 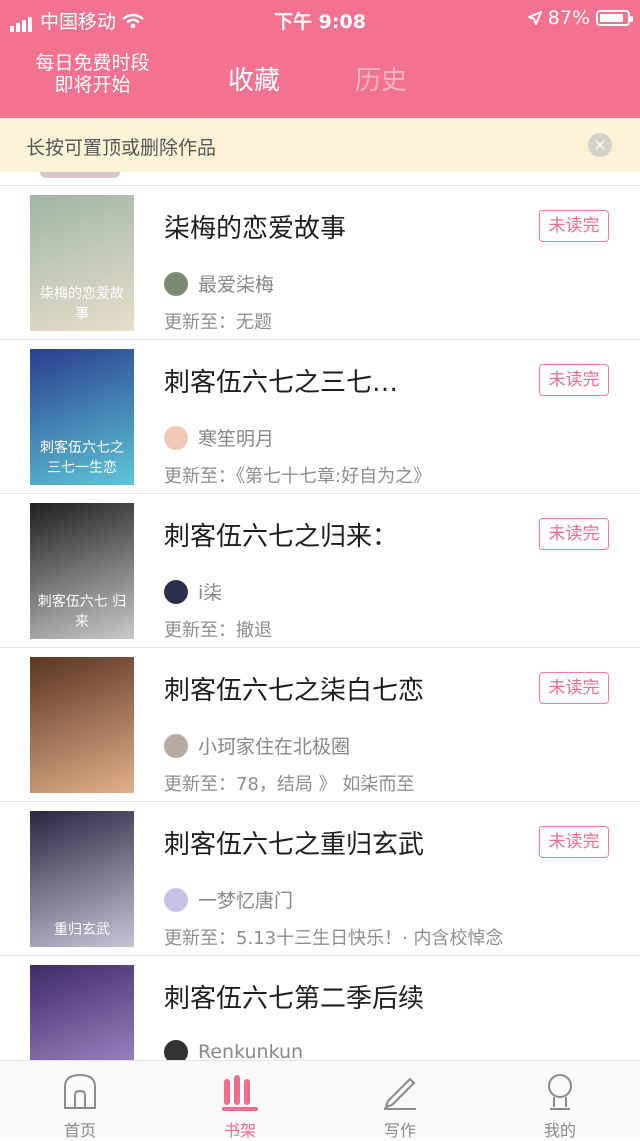 I want to click on nav-home: 首页, so click(x=80, y=1104).